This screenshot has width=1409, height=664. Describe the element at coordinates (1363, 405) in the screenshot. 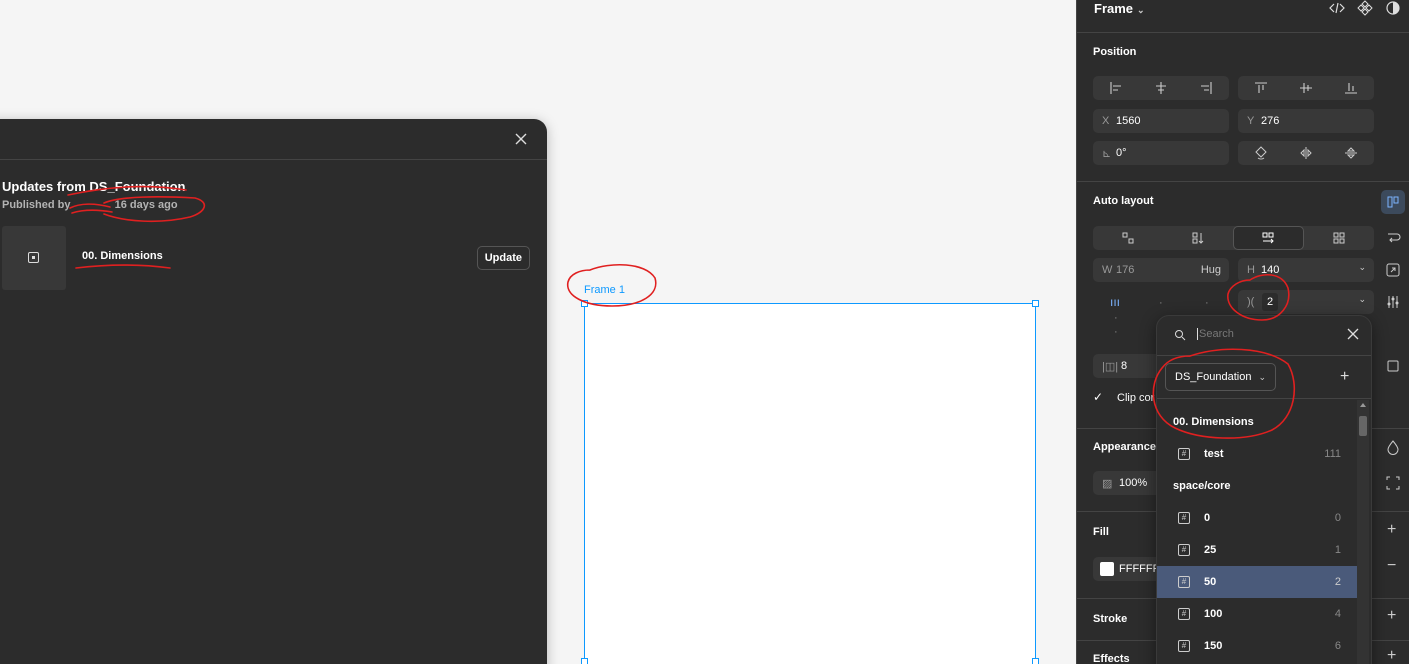

I see `scroll-up-arrow` at that location.